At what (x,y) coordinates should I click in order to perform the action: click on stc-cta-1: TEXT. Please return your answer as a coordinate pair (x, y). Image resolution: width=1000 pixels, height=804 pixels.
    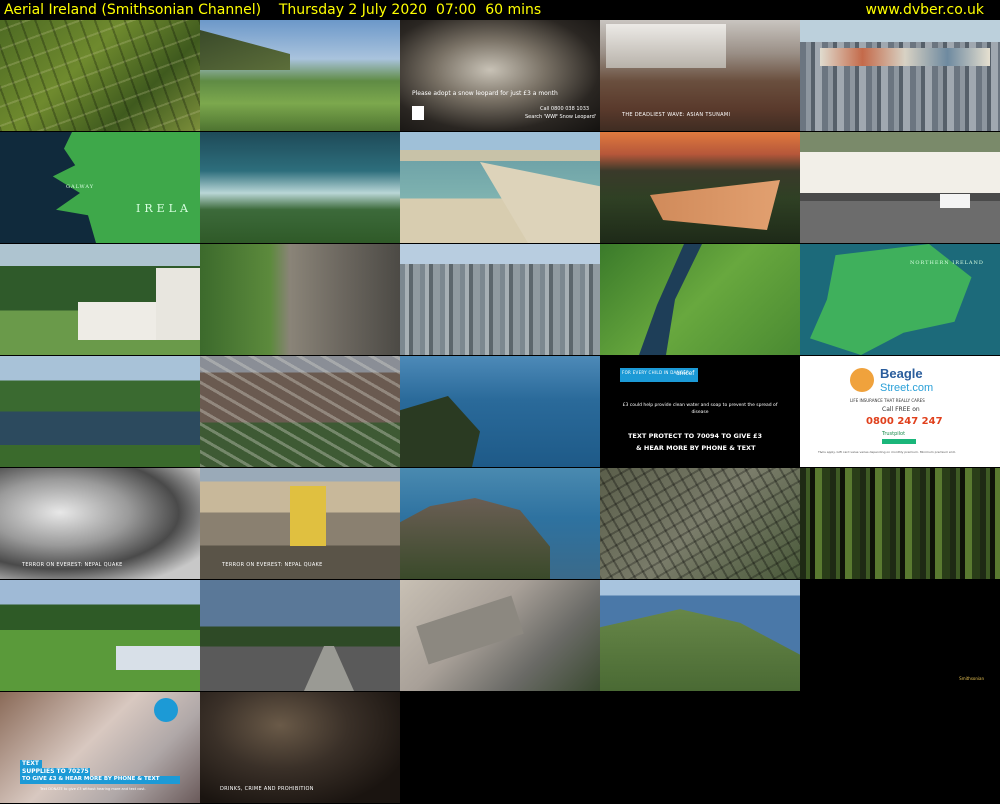
    Looking at the image, I should click on (30, 763).